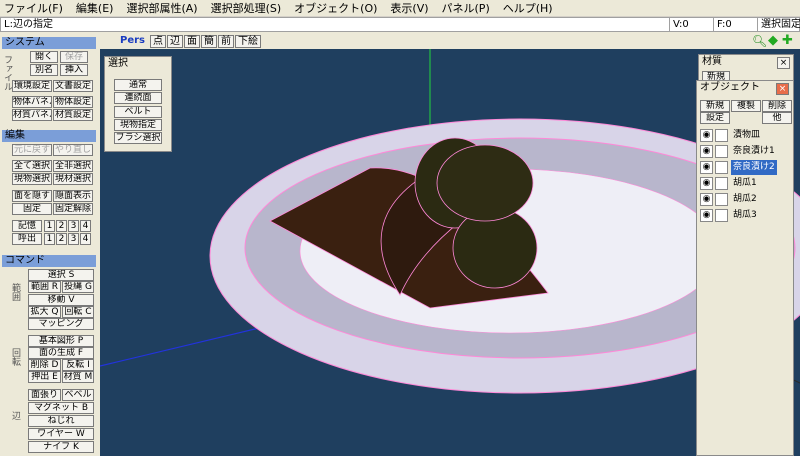 This screenshot has height=456, width=800. Describe the element at coordinates (49, 239) in the screenshot. I see `recall-slot-1: 1` at that location.